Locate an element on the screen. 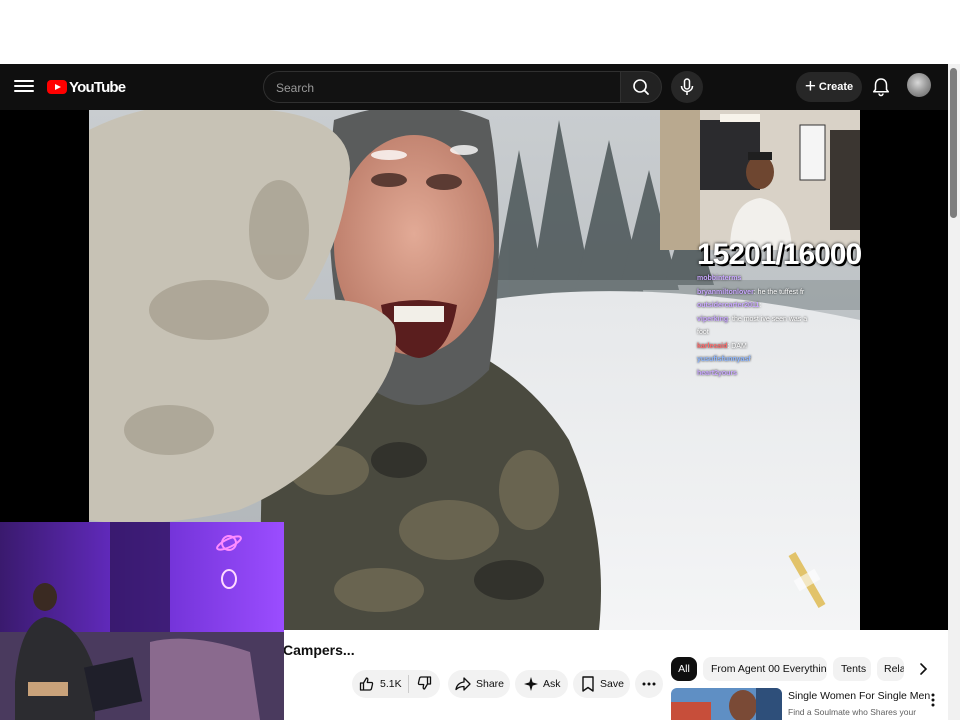 The width and height of the screenshot is (960, 720). top-navigation-bar: YouTube + Create is located at coordinates (474, 87).